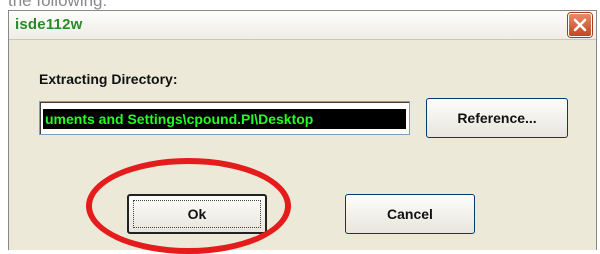  I want to click on directory-path-input: uments and Settings\cpound.PI\Desktop, so click(224, 118).